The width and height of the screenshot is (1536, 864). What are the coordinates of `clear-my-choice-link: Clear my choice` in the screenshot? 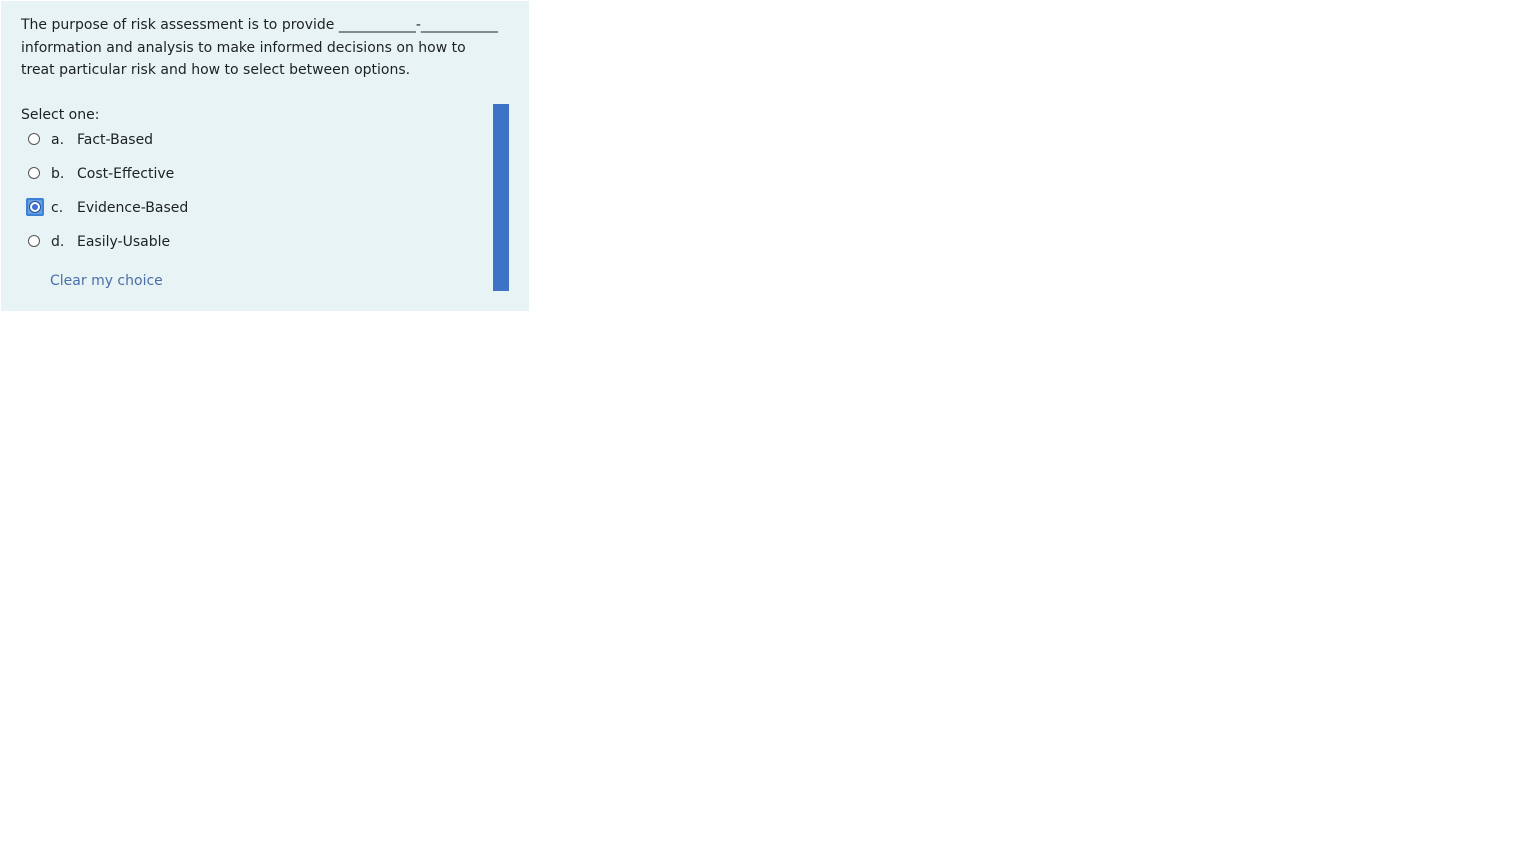 It's located at (106, 281).